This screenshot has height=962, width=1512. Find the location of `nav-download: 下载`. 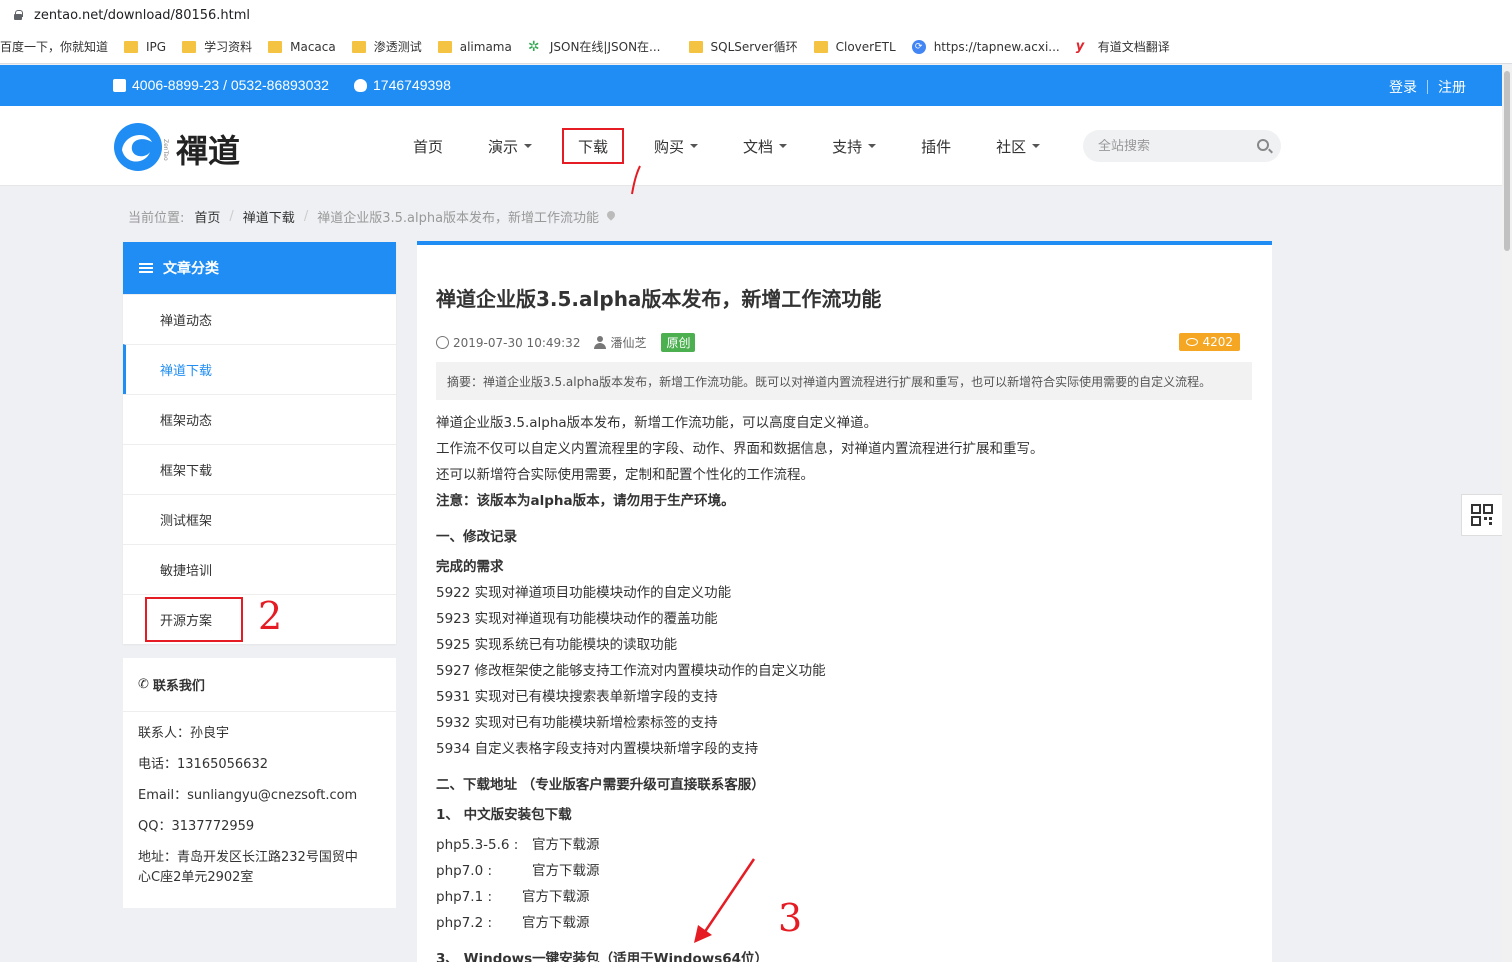

nav-download: 下载 is located at coordinates (593, 146).